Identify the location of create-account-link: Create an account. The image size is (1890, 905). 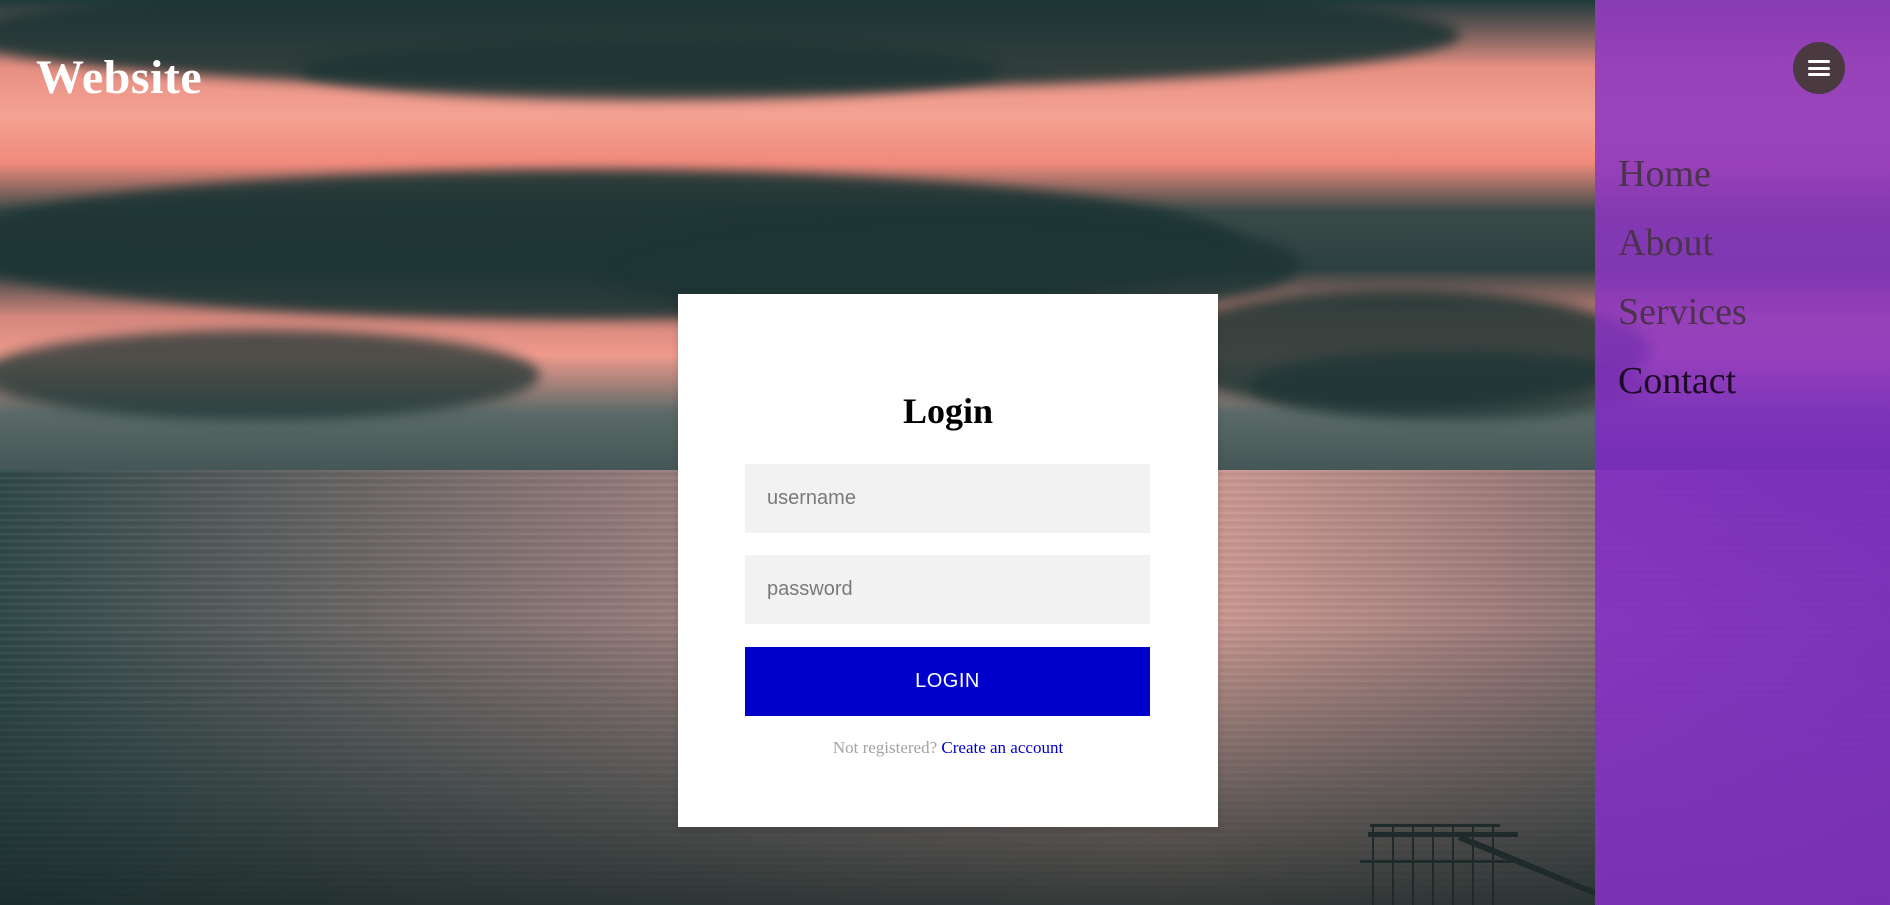
(1002, 747).